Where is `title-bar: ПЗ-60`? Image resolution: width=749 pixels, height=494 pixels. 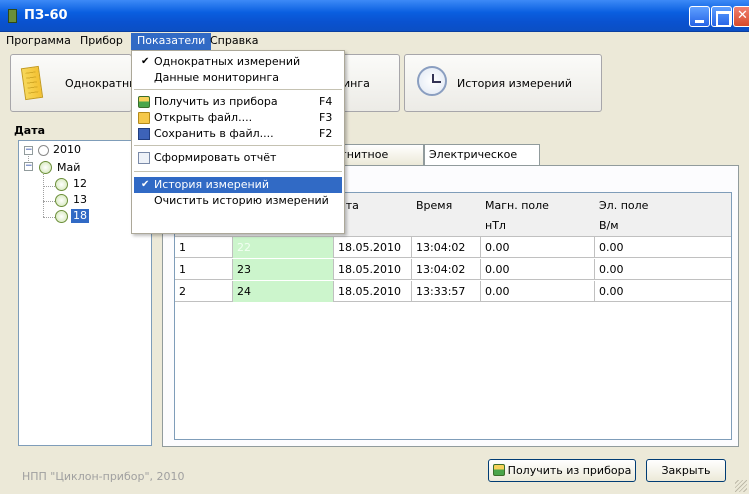
title-bar: ПЗ-60 is located at coordinates (374, 16).